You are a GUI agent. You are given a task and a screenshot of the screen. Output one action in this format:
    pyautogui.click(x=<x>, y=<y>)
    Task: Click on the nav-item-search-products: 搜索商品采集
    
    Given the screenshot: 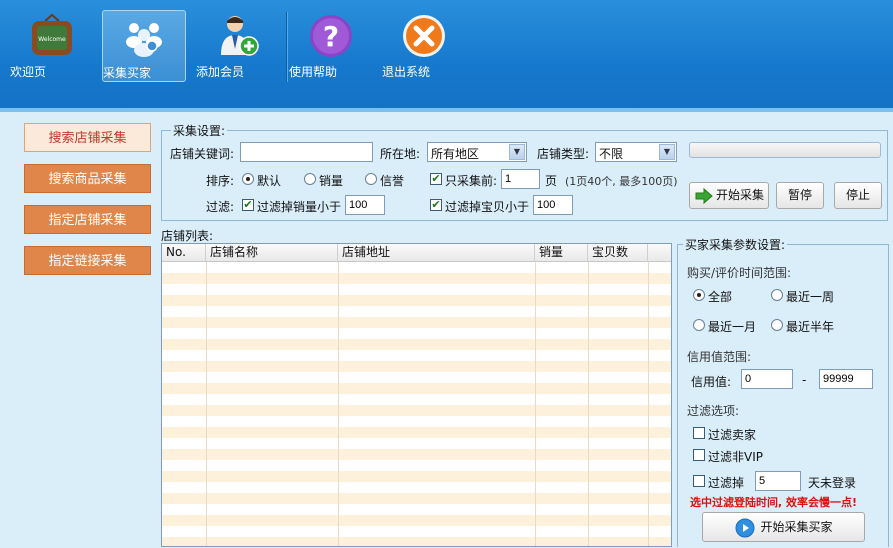 What is the action you would take?
    pyautogui.click(x=87, y=178)
    